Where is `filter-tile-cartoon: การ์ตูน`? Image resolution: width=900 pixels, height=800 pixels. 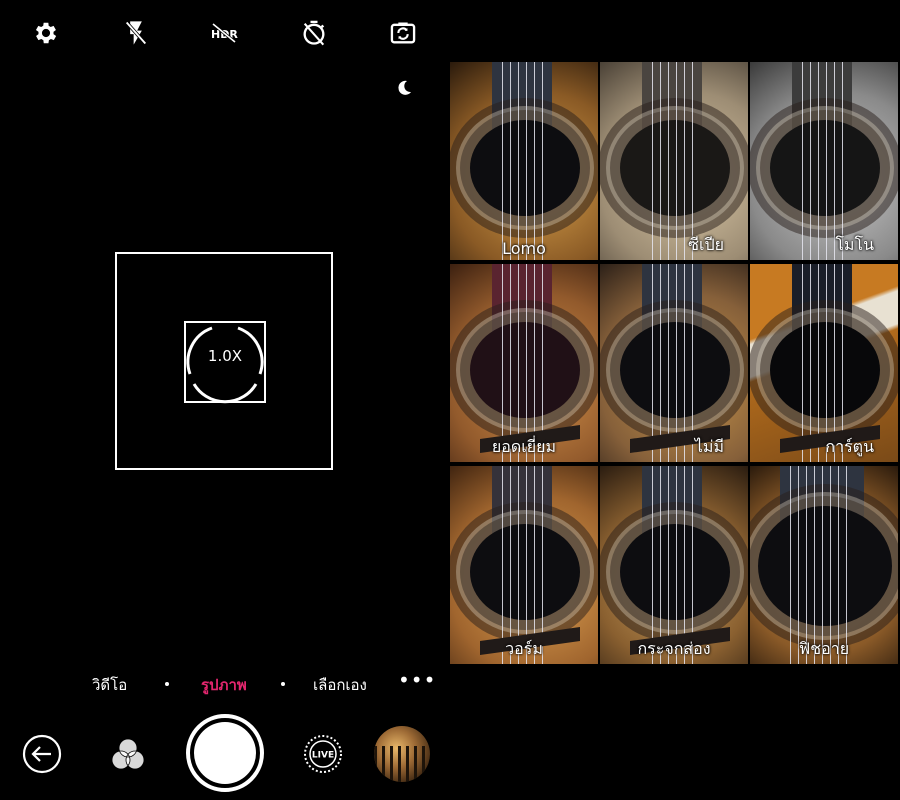 filter-tile-cartoon: การ์ตูน is located at coordinates (824, 363).